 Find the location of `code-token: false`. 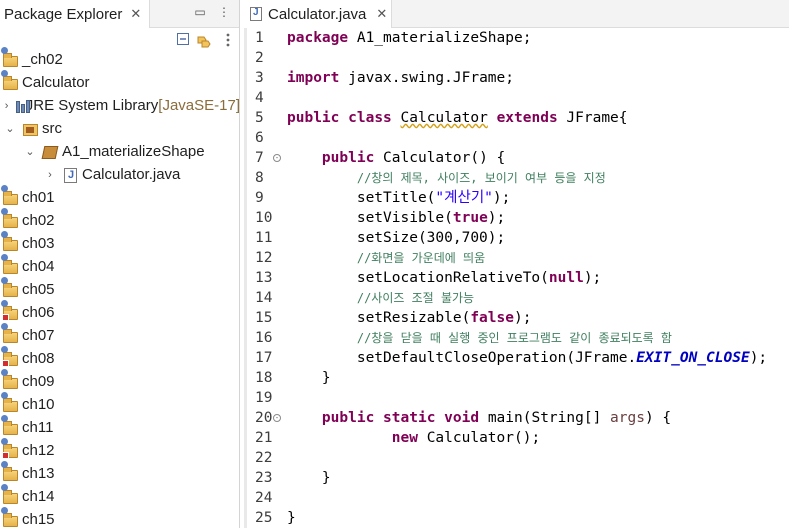

code-token: false is located at coordinates (492, 318).